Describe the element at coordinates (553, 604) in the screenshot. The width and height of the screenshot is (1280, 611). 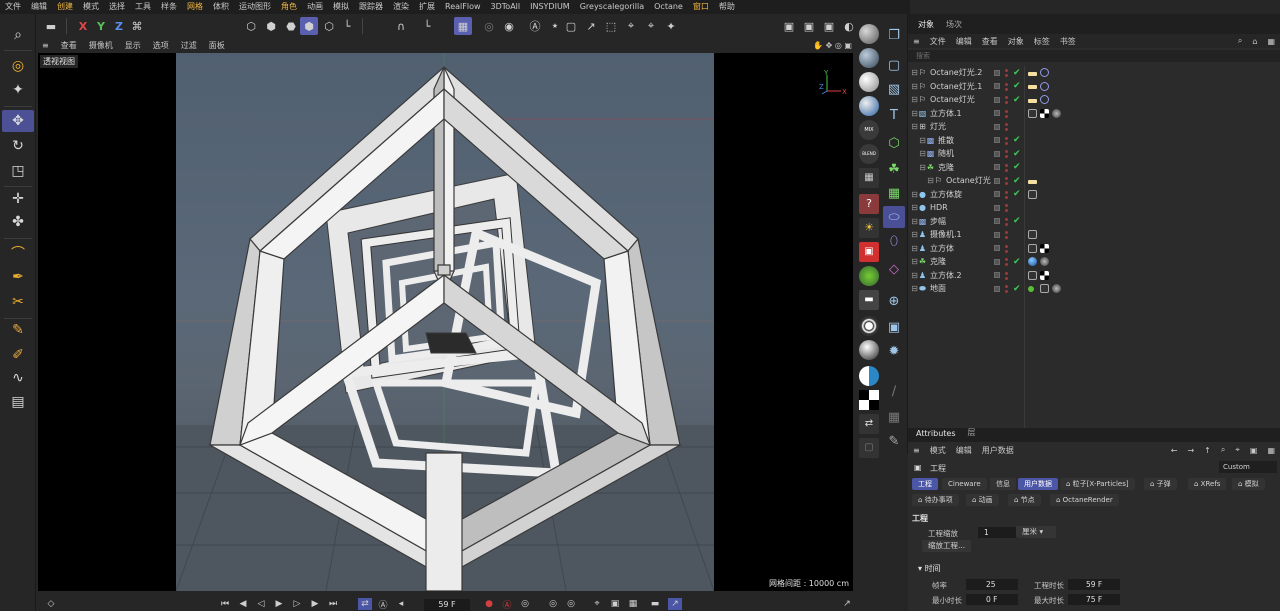
I see `position-key-icon: ◎` at that location.